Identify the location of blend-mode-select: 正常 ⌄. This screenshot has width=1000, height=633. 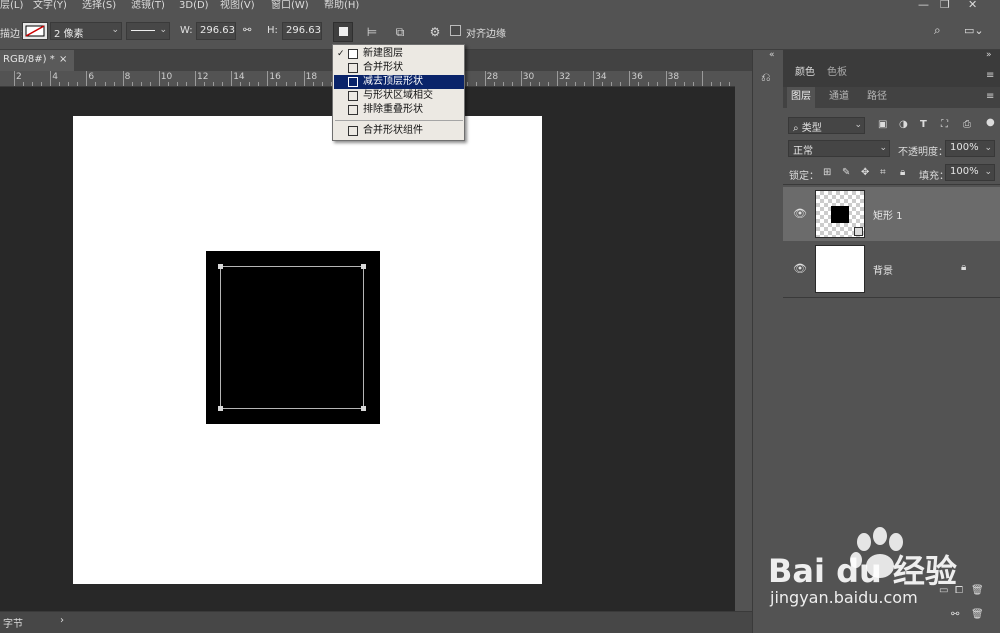
(839, 148).